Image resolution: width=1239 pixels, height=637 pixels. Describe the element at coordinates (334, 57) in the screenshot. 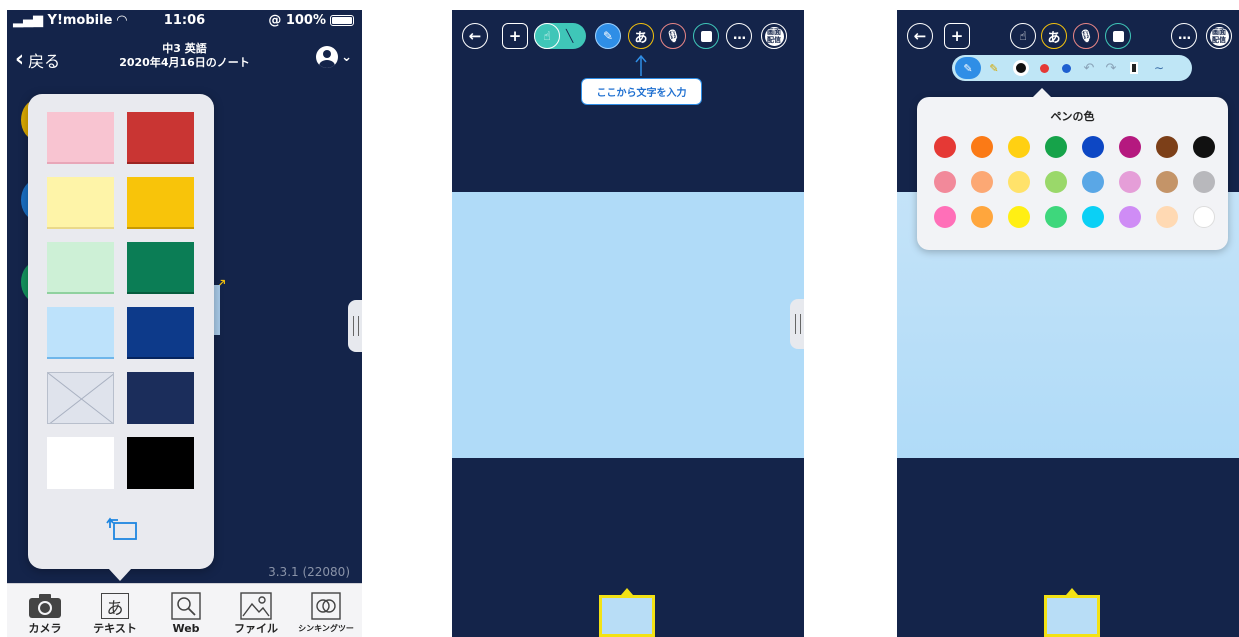

I see `user-menu-button: ⌄` at that location.